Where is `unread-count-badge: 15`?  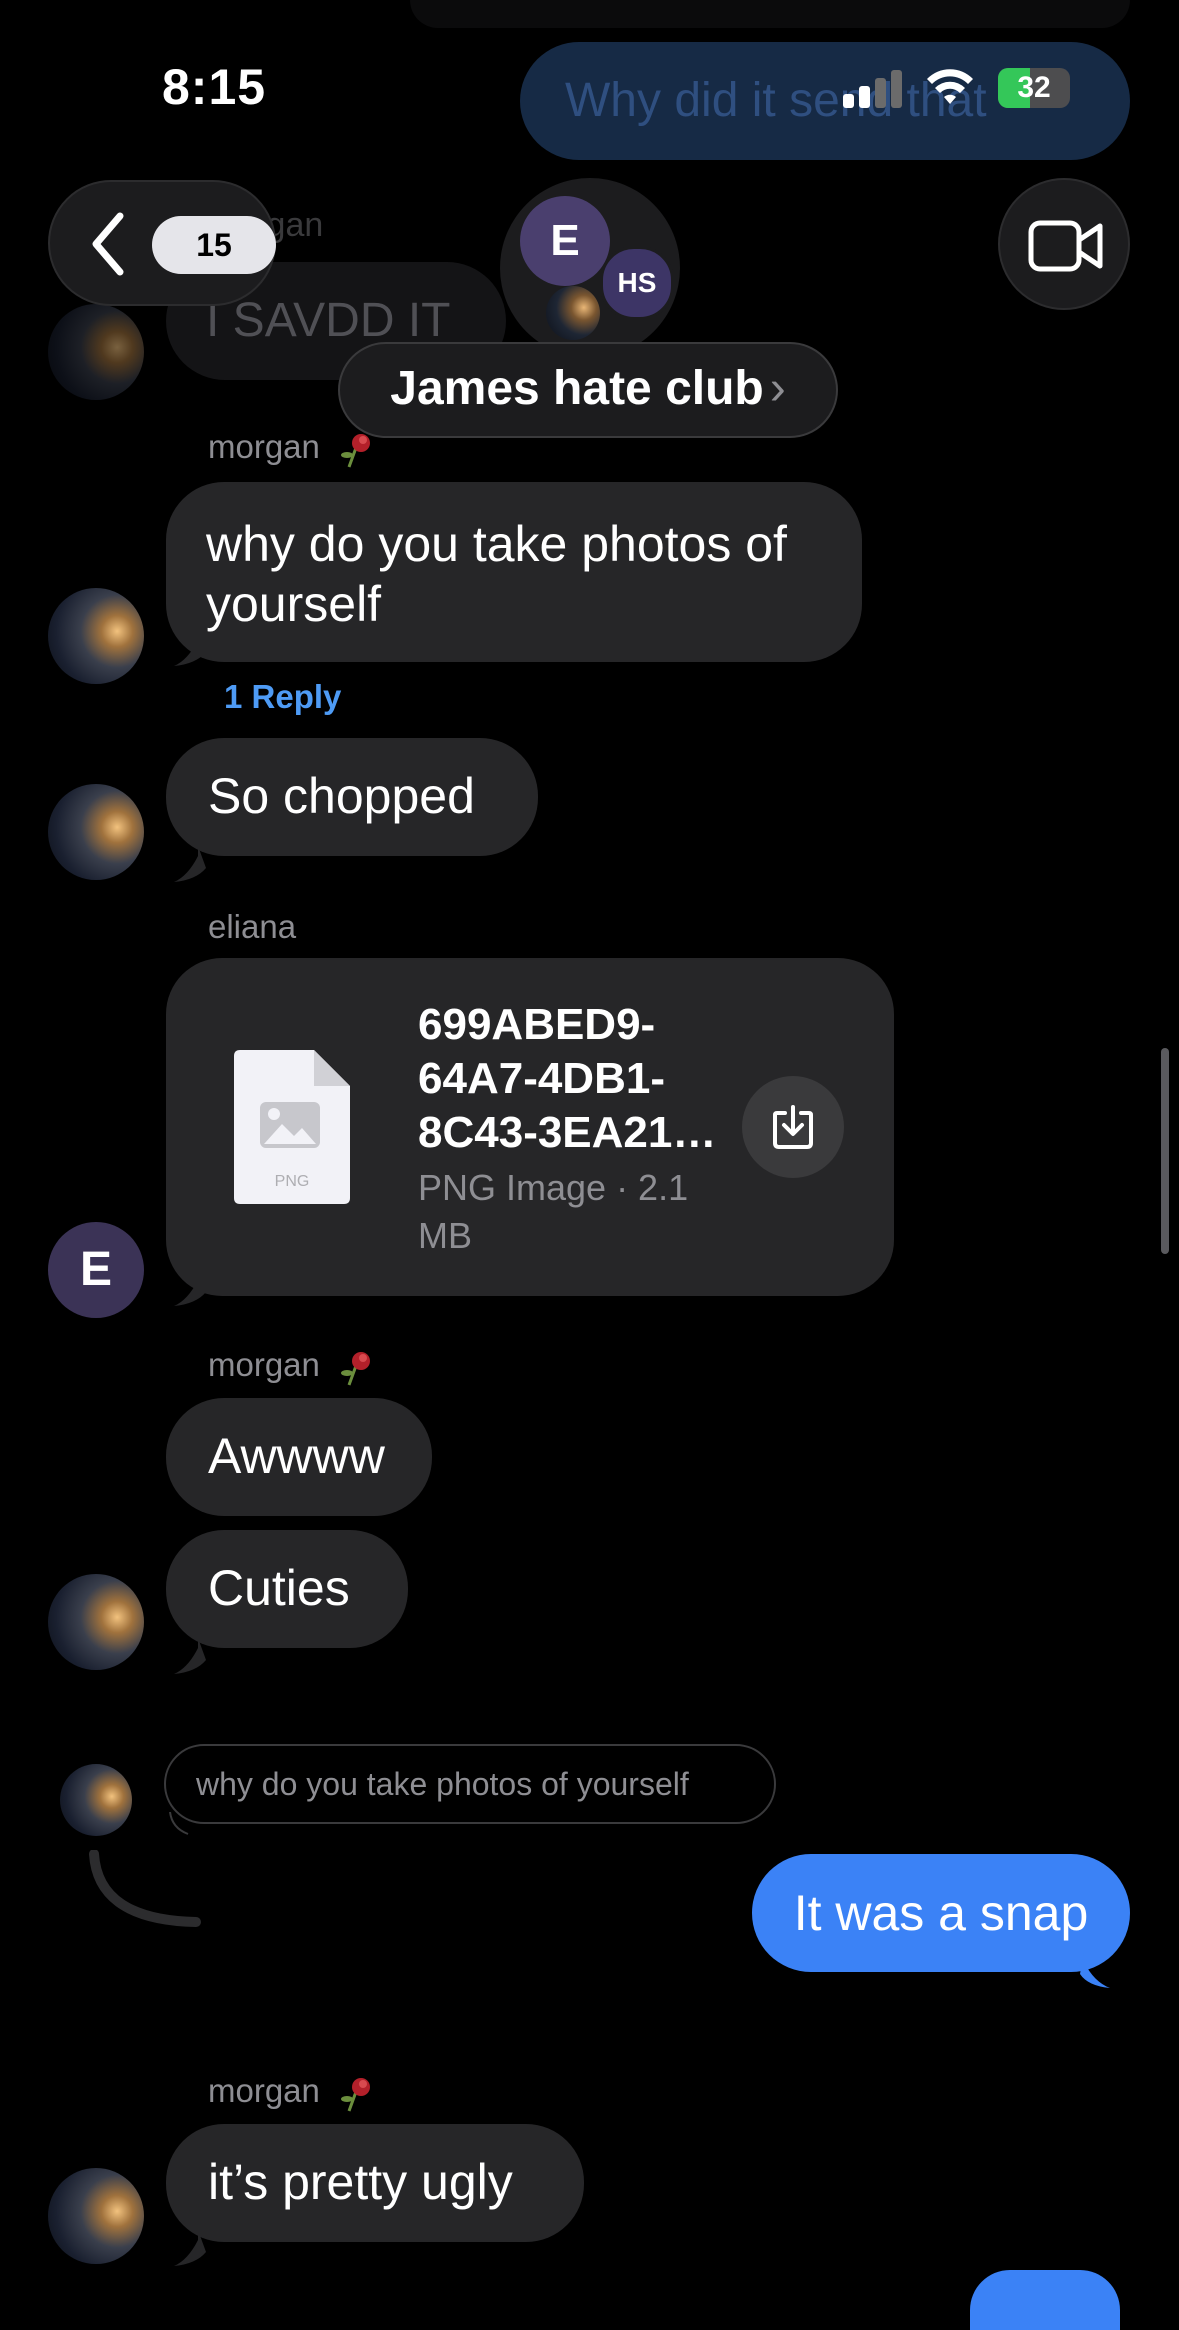 unread-count-badge: 15 is located at coordinates (215, 245).